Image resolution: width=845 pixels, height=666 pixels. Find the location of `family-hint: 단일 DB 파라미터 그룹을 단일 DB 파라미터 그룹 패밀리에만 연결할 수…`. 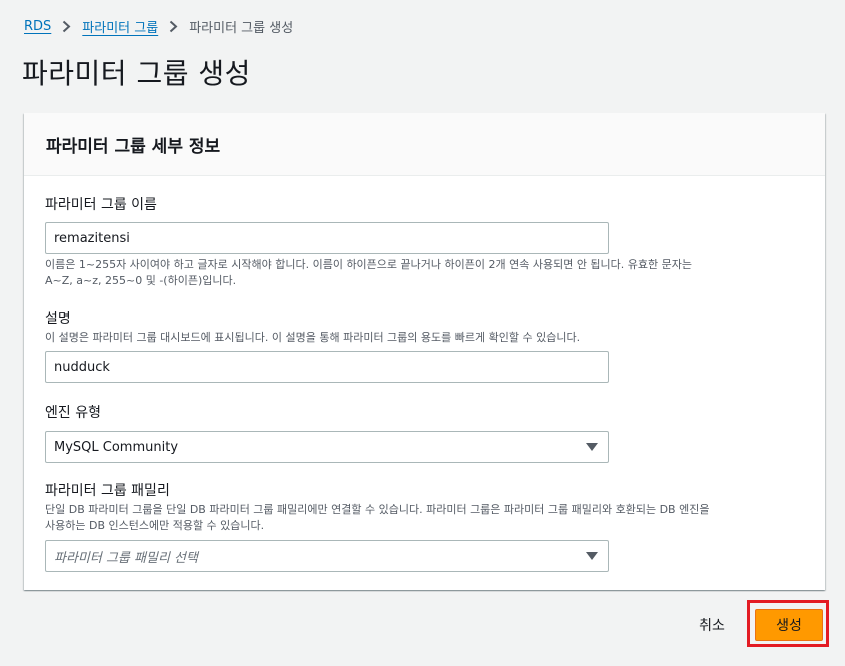

family-hint: 단일 DB 파라미터 그룹을 단일 DB 파라미터 그룹 패밀리에만 연결할 수… is located at coordinates (420, 518).